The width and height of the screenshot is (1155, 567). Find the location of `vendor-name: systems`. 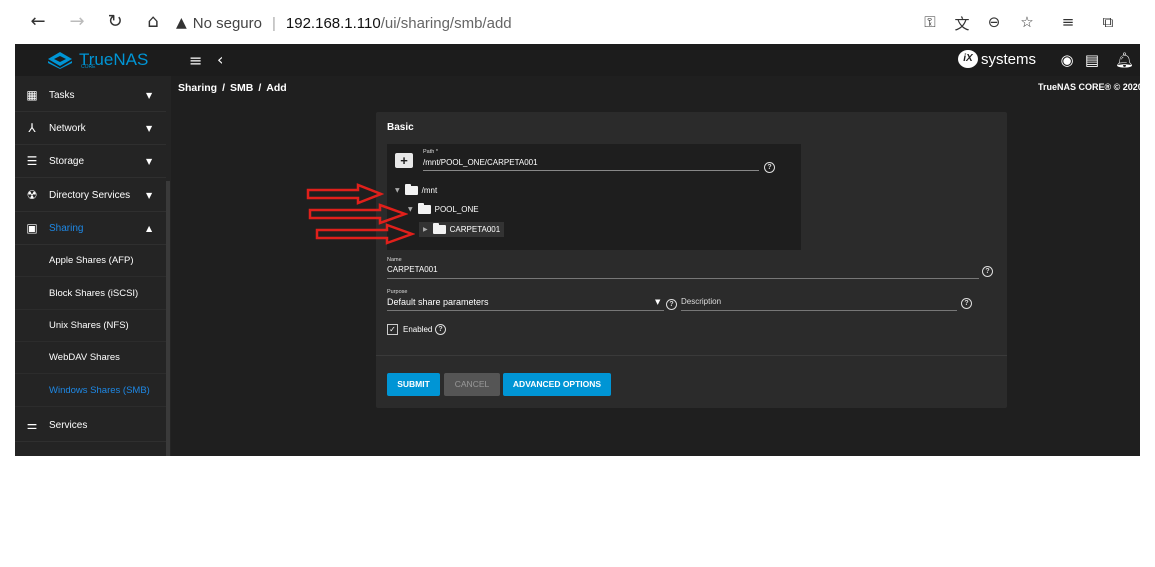

vendor-name: systems is located at coordinates (1009, 59).